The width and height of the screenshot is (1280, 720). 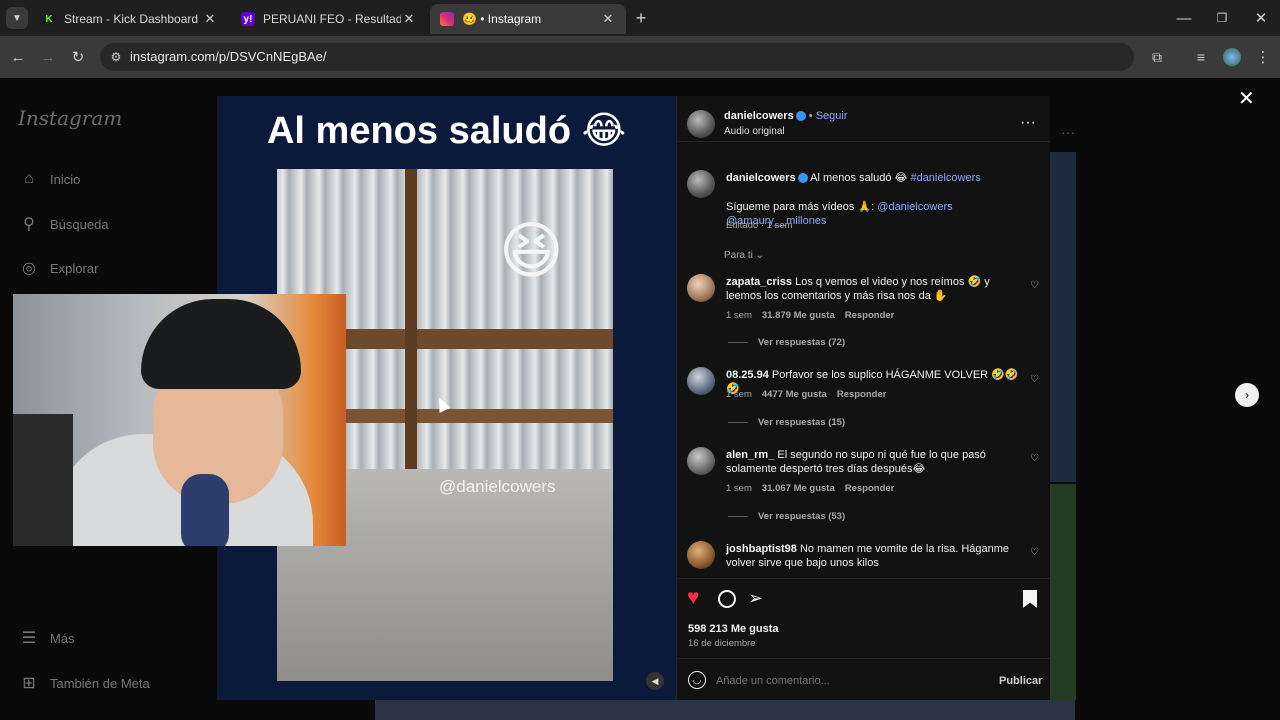 What do you see at coordinates (851, 681) in the screenshot?
I see `comment-input` at bounding box center [851, 681].